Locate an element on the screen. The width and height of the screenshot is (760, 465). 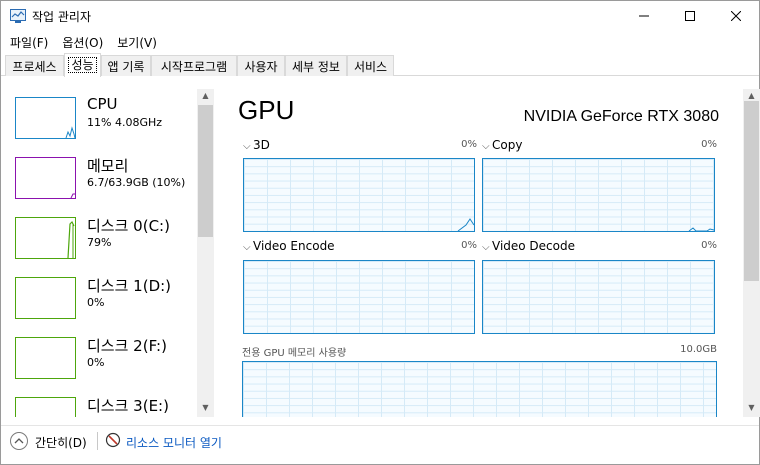
sidebar-item-name: 디스크 1(D:) is located at coordinates (129, 286).